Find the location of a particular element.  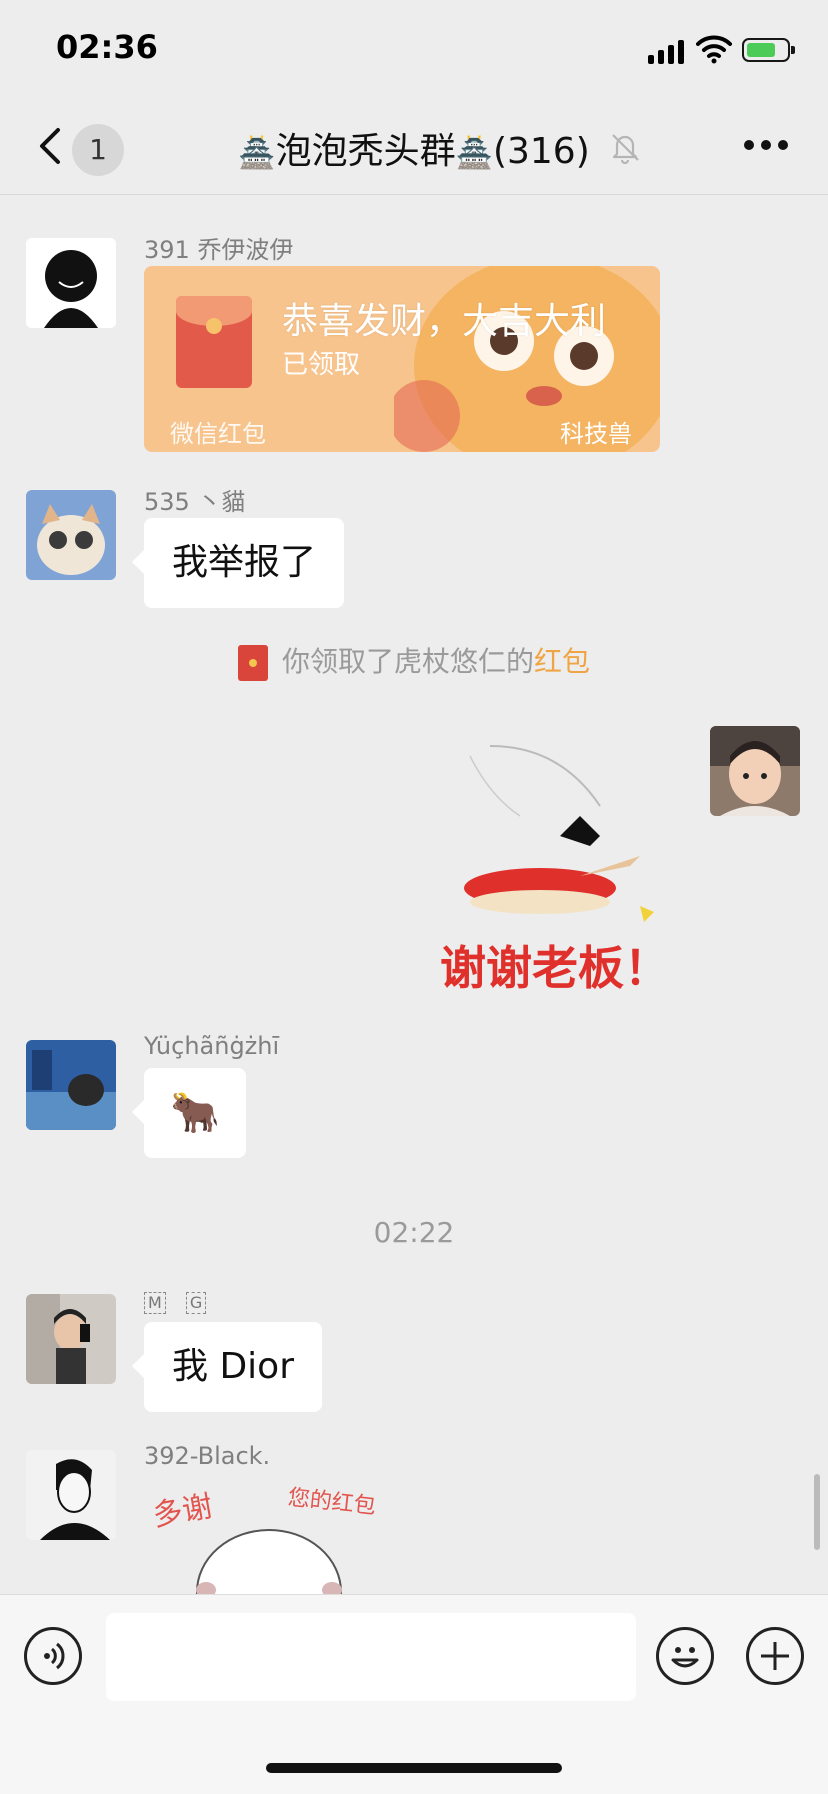

chat-title: 🏯泡泡秃头群🏯(316) is located at coordinates (414, 148).